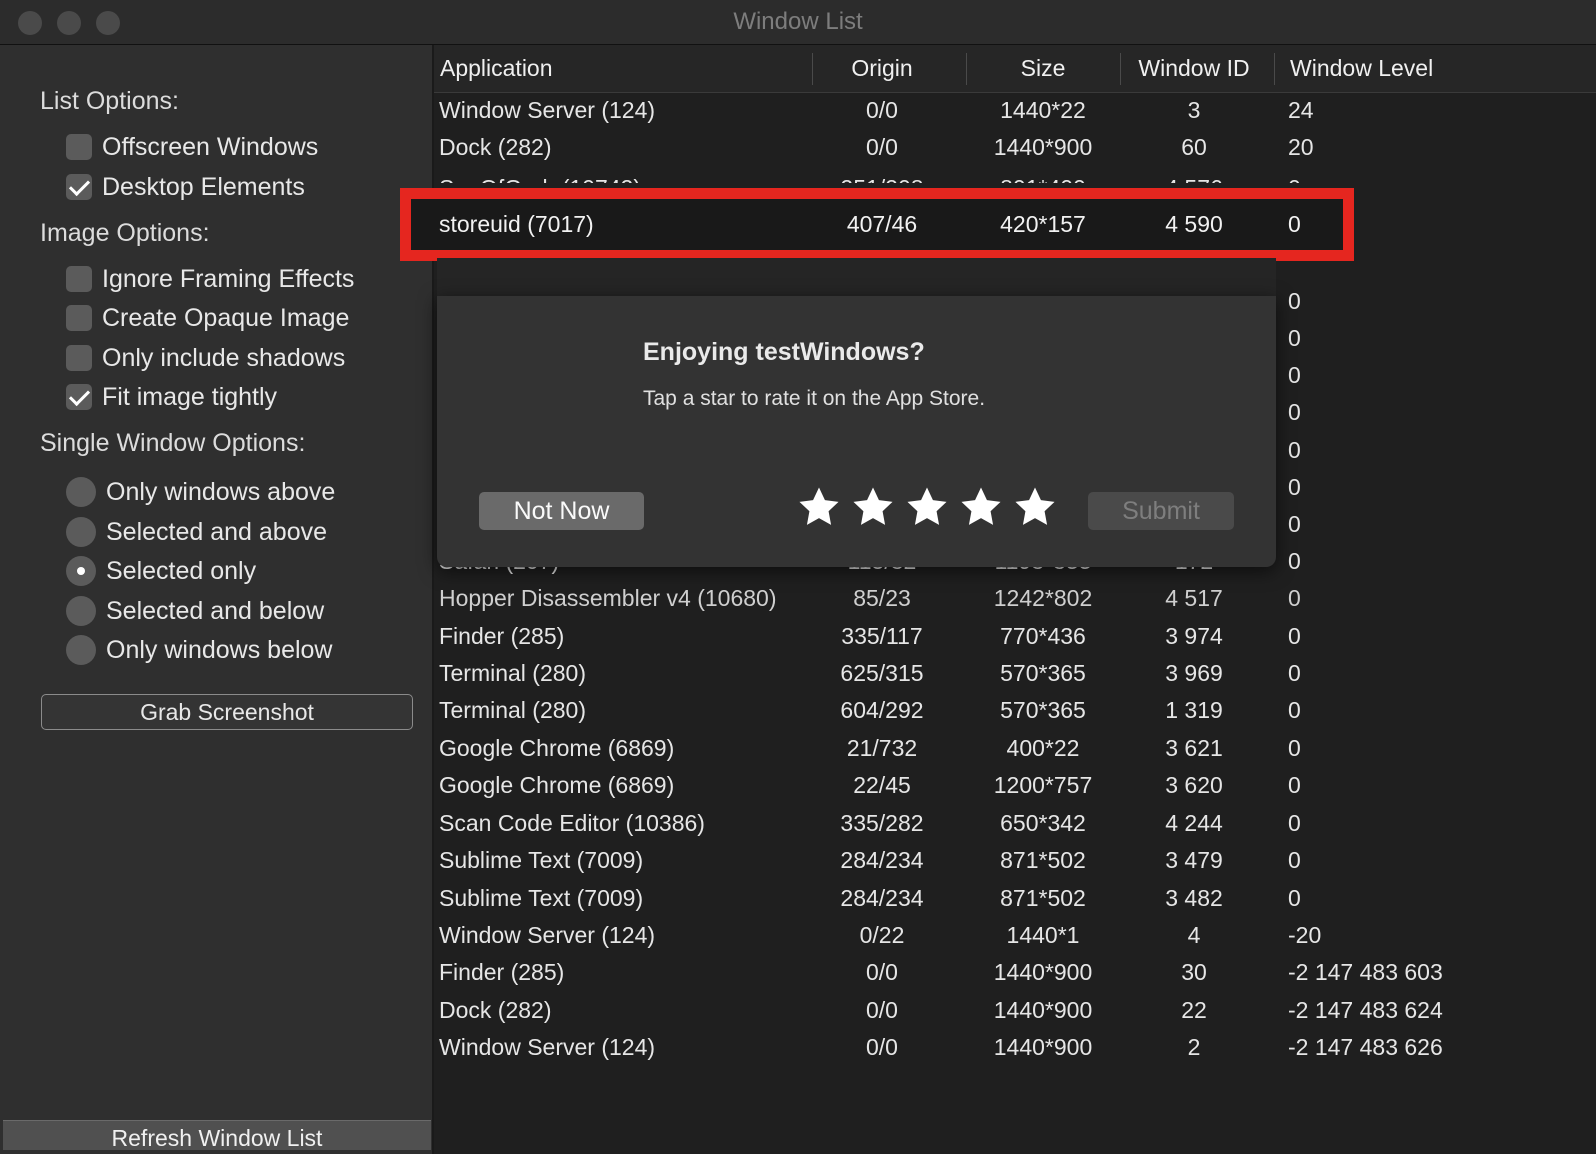  I want to click on cell-window-id: 4 576, so click(1194, 176).